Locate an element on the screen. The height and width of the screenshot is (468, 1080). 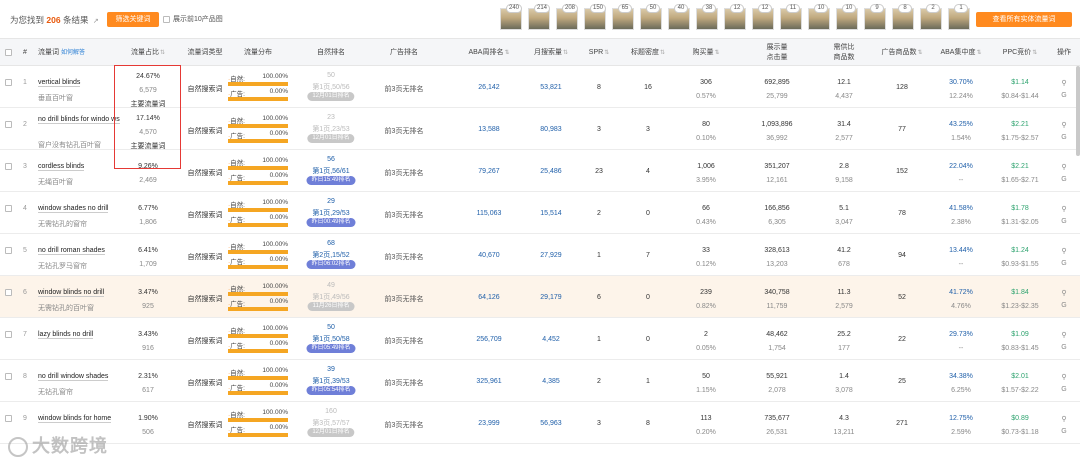
keyword-help-link: 如何解答 is located at coordinates (73, 53).